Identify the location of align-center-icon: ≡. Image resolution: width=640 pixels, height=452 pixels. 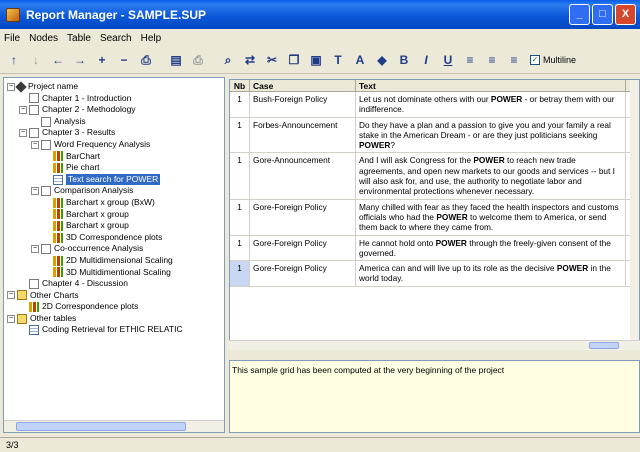
(492, 60).